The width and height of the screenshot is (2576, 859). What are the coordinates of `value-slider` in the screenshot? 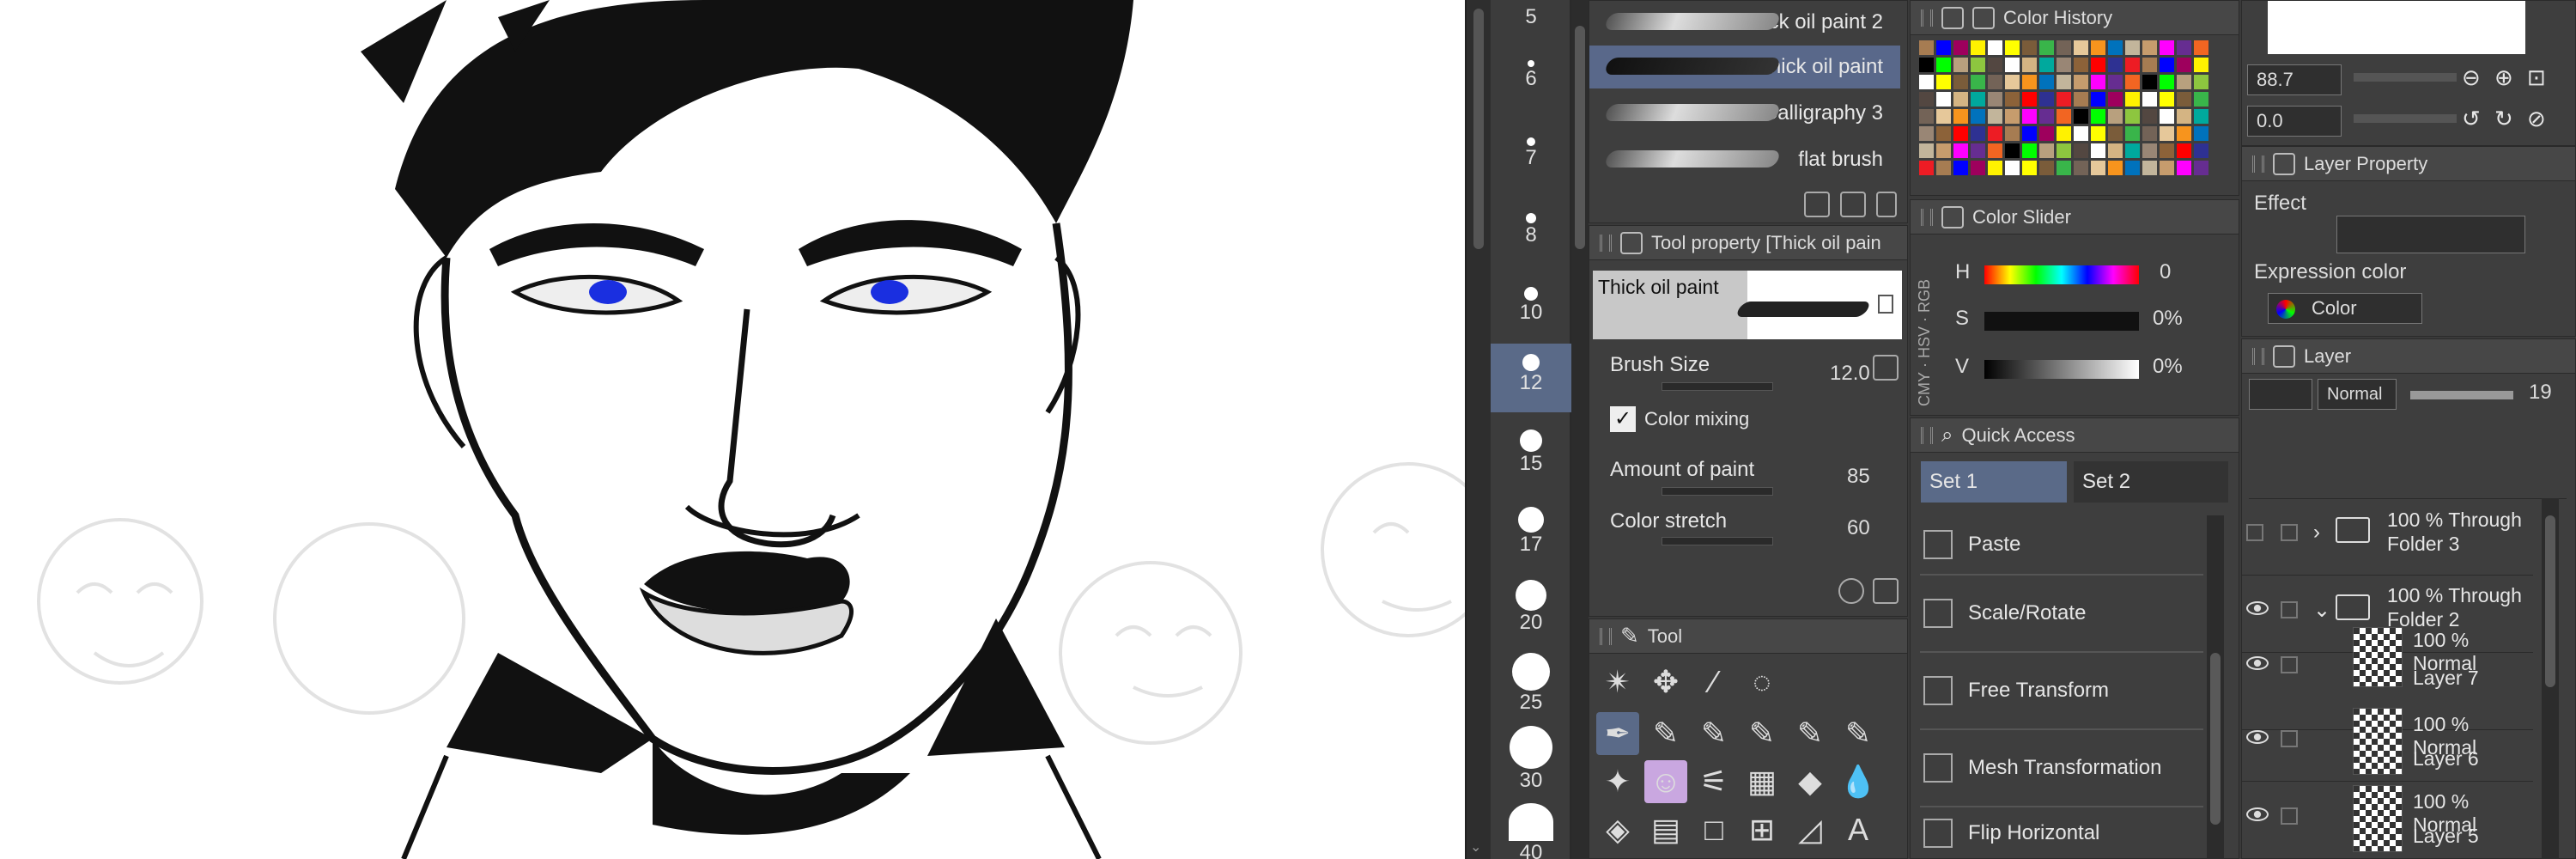 It's located at (2061, 370).